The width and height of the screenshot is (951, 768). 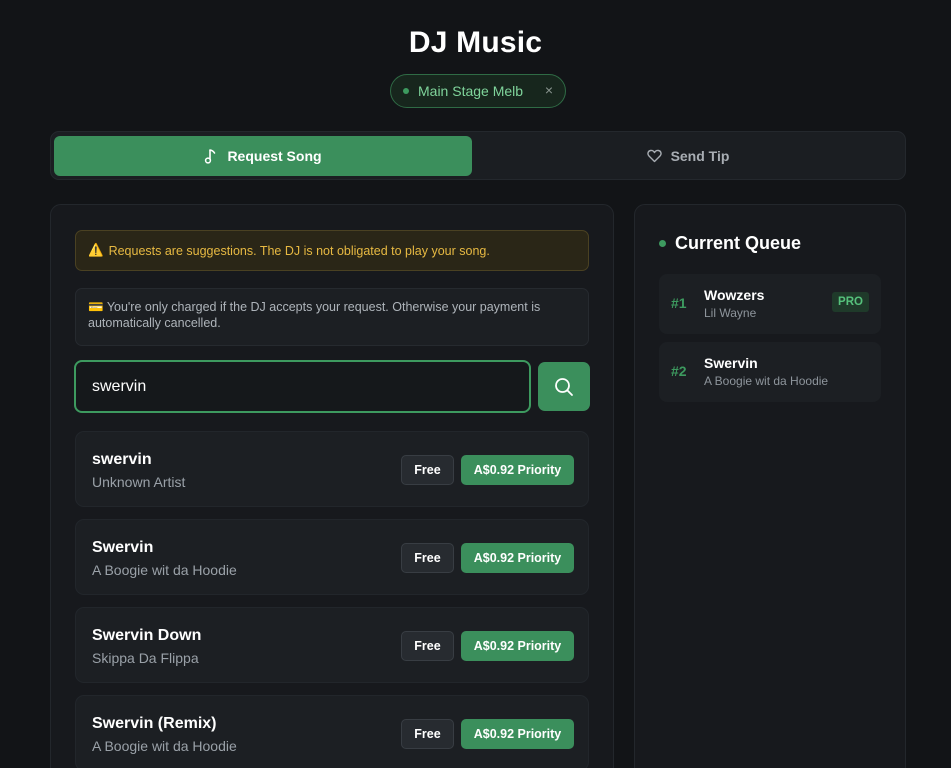 I want to click on queue-artist: Lil Wayne, so click(x=730, y=313).